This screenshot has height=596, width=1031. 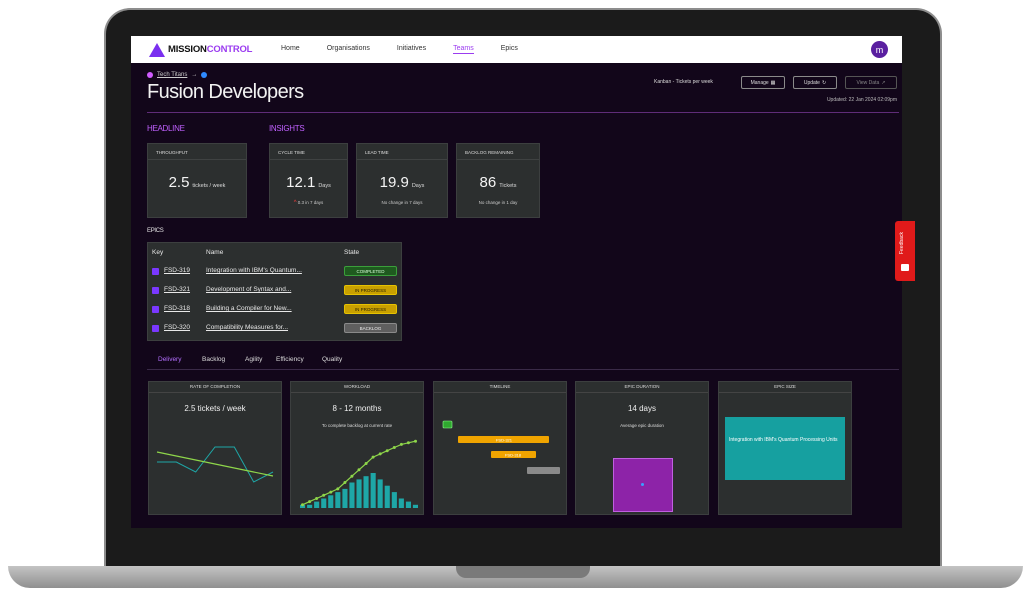 I want to click on panel-value: 8 - 12 months, so click(x=357, y=408).